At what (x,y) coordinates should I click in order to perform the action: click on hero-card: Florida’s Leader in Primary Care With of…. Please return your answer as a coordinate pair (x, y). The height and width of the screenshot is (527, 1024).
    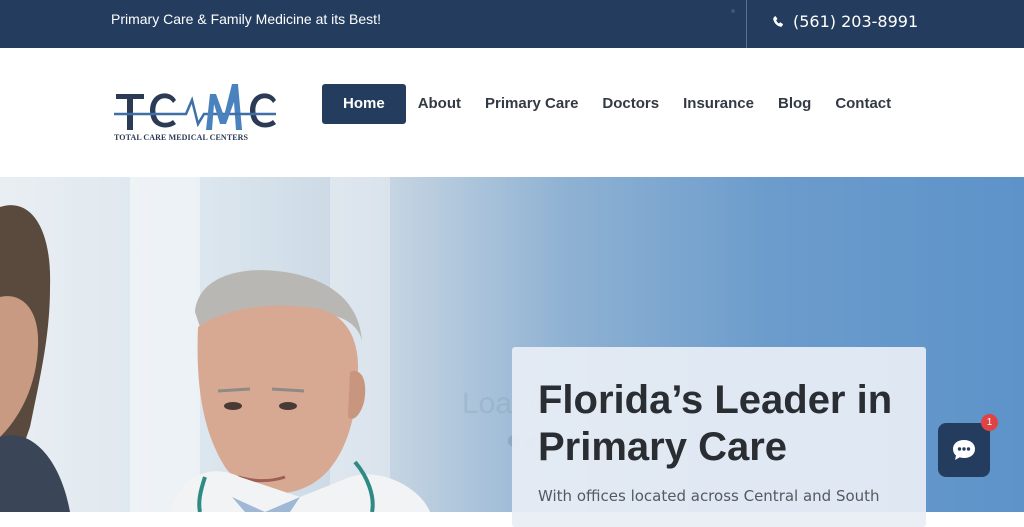
    Looking at the image, I should click on (719, 437).